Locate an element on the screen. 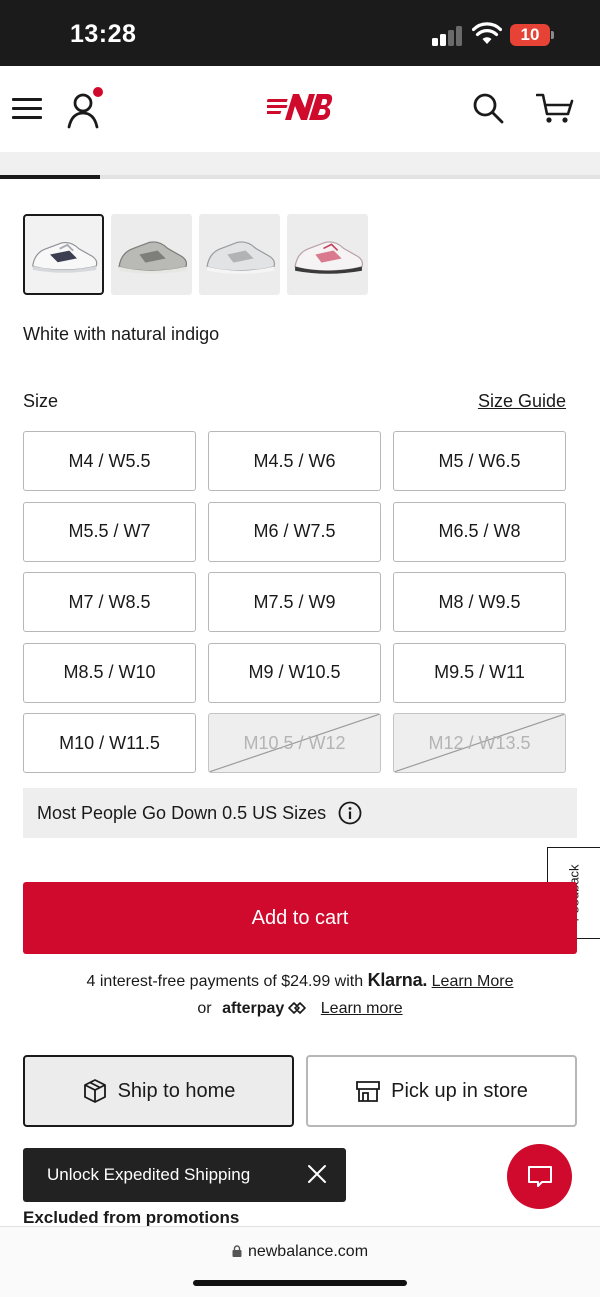 The height and width of the screenshot is (1297, 600). battery-level: 10 is located at coordinates (530, 35).